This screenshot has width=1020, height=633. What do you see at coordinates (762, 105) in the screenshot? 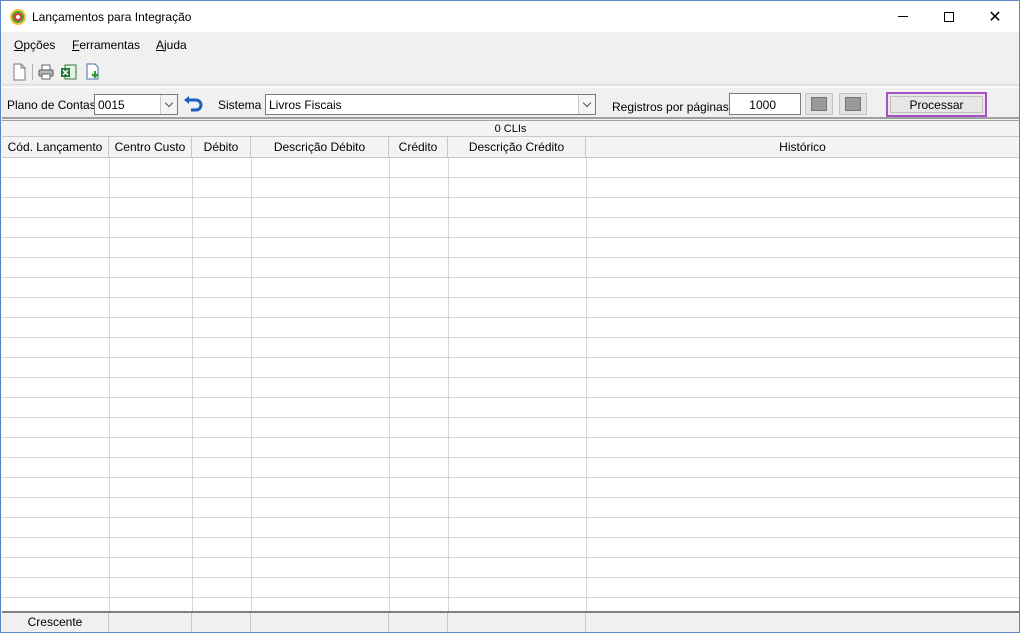
I see `registros-value: 1000` at bounding box center [762, 105].